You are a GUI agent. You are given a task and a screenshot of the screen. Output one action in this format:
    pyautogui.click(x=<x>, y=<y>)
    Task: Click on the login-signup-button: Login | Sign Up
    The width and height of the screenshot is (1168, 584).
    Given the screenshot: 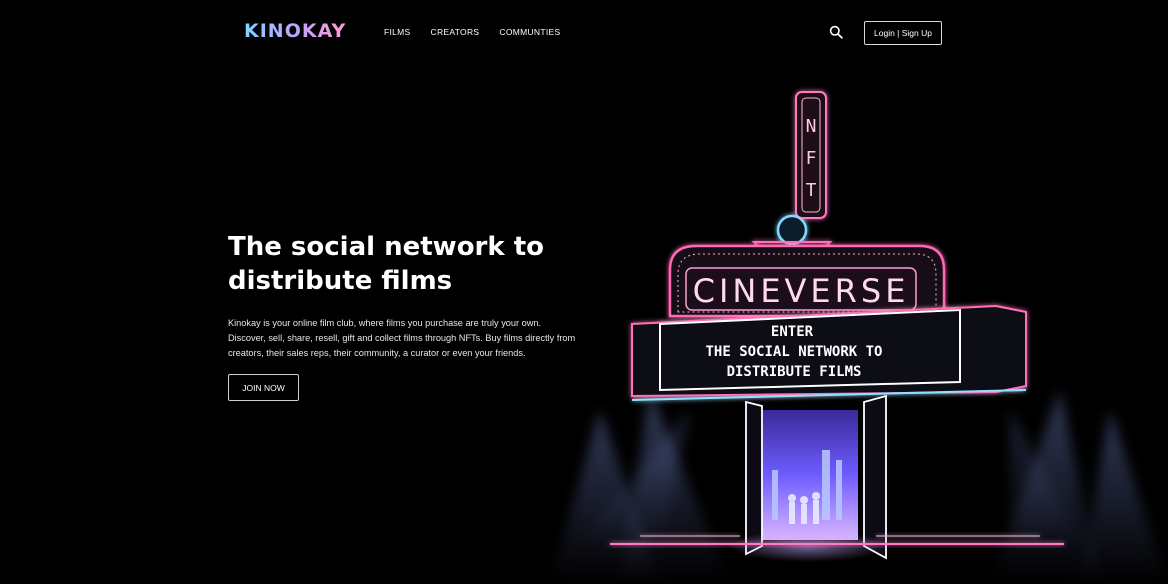 What is the action you would take?
    pyautogui.click(x=903, y=33)
    